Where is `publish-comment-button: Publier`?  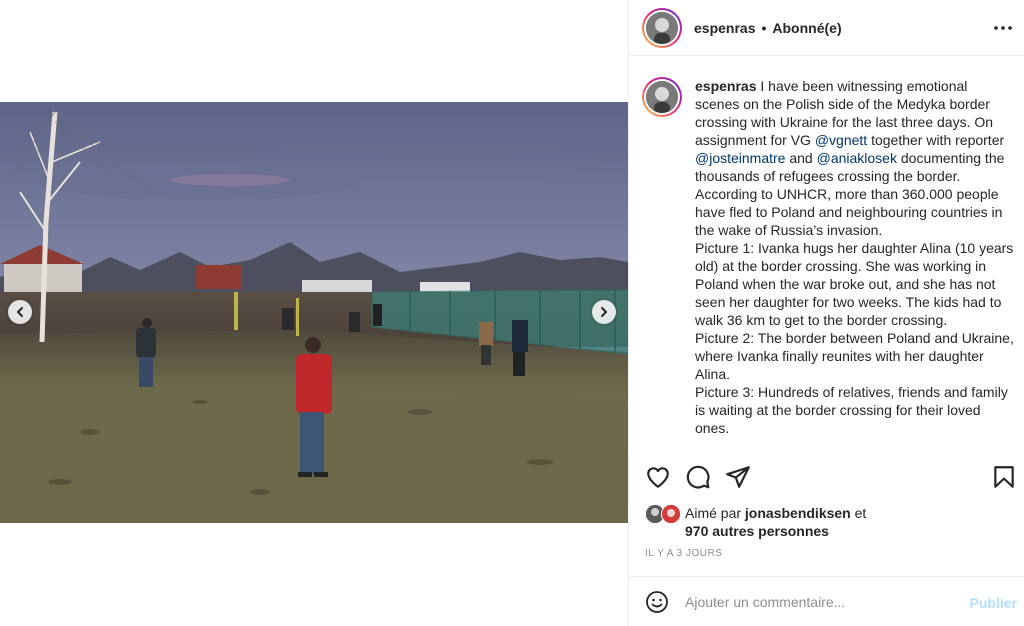 publish-comment-button: Publier is located at coordinates (993, 603).